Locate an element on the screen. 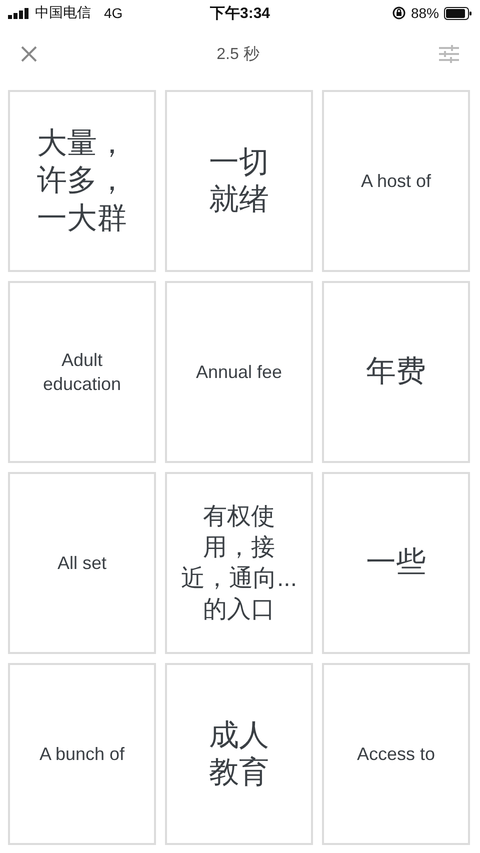  card-text: Adult education is located at coordinates (82, 372).